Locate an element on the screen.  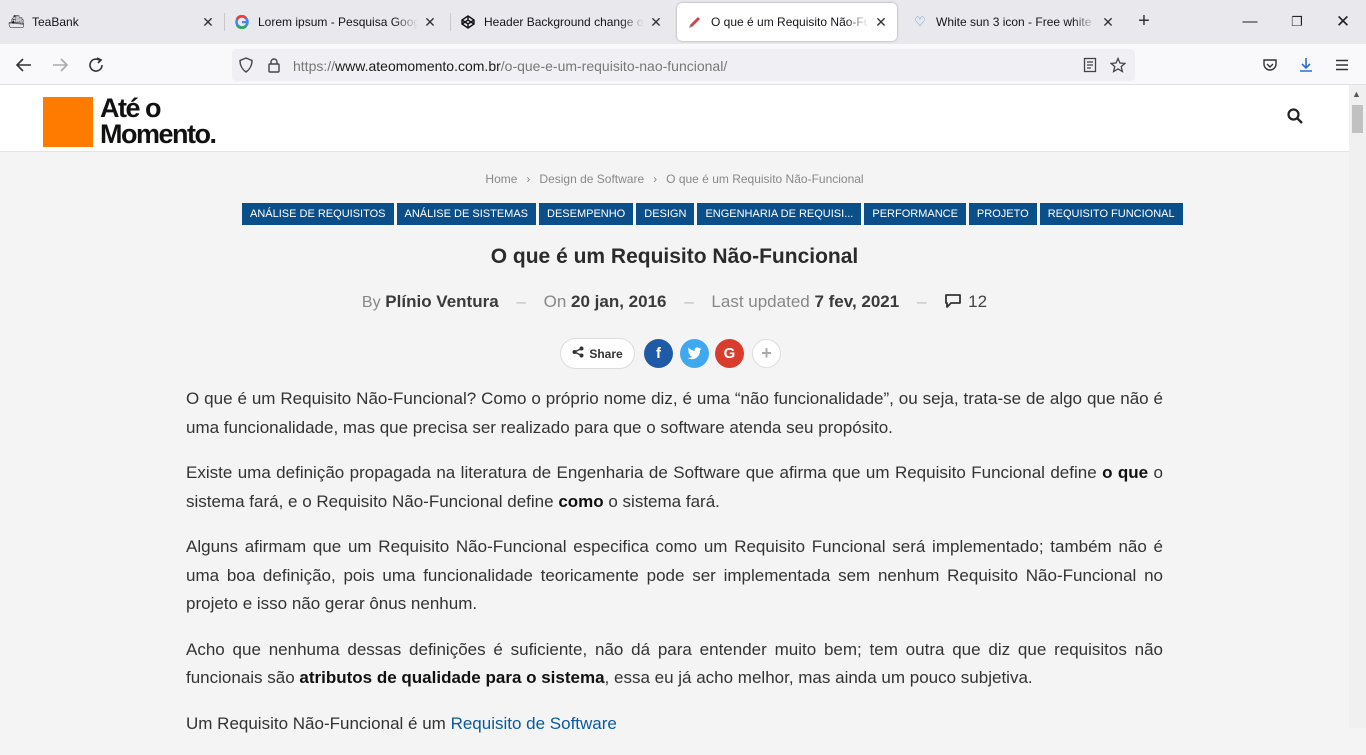
downloads-icon is located at coordinates (1306, 65).